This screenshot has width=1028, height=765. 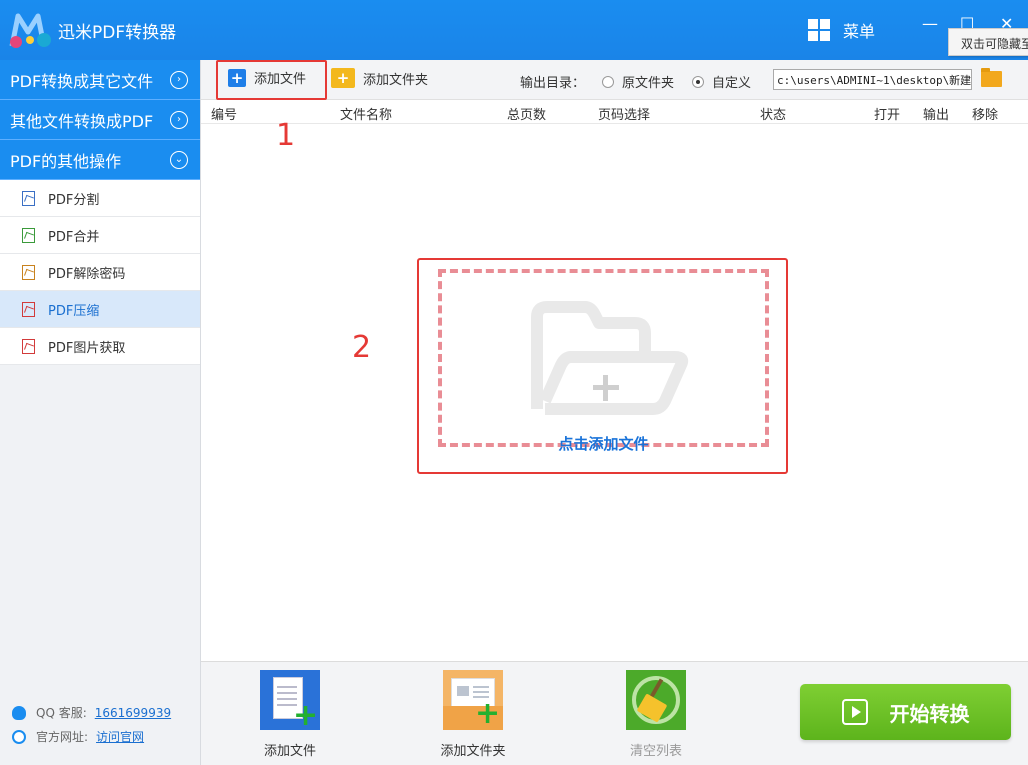 What do you see at coordinates (224, 115) in the screenshot?
I see `column-header: 编号` at bounding box center [224, 115].